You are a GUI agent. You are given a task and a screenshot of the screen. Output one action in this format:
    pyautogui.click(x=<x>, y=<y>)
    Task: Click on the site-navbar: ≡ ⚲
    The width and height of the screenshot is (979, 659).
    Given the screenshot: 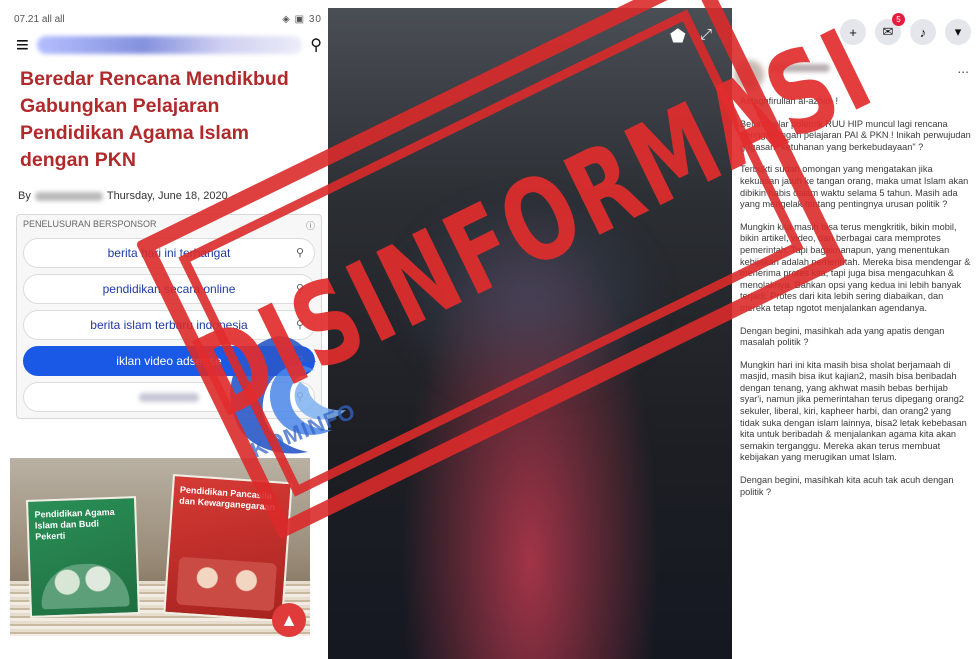 What is the action you would take?
    pyautogui.click(x=169, y=45)
    